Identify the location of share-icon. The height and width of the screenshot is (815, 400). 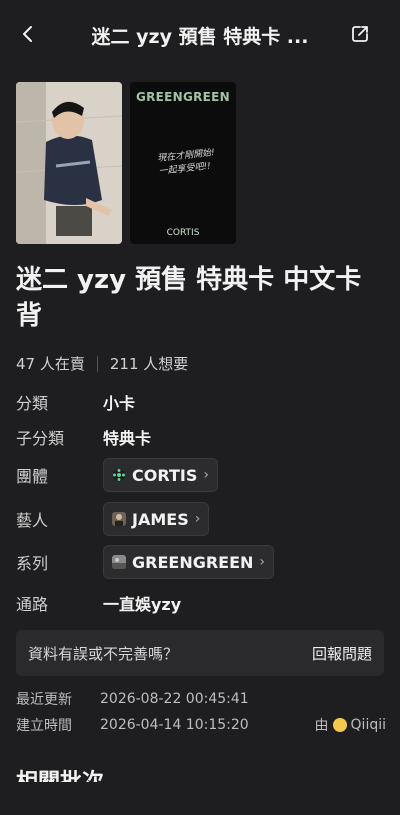
(360, 34).